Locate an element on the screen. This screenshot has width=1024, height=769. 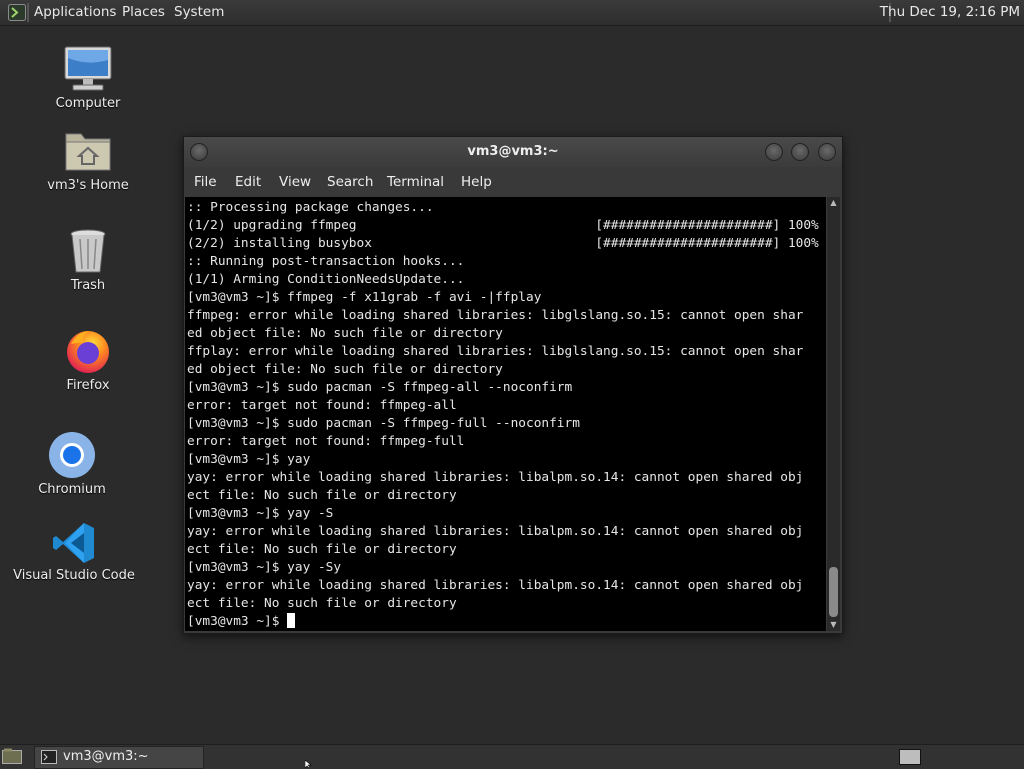
desktop-icon-trash: Trash is located at coordinates (88, 259).